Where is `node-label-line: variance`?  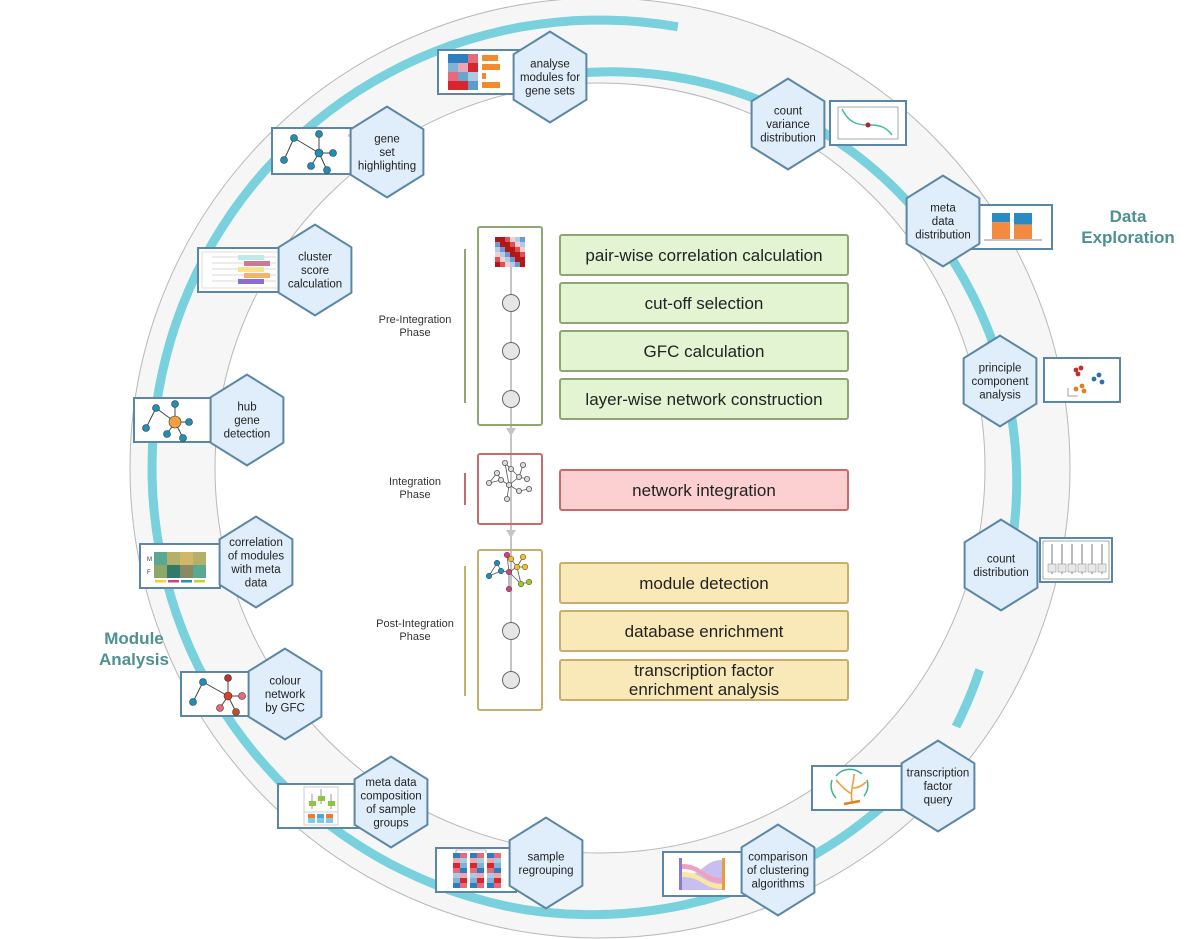
node-label-line: variance is located at coordinates (787, 125).